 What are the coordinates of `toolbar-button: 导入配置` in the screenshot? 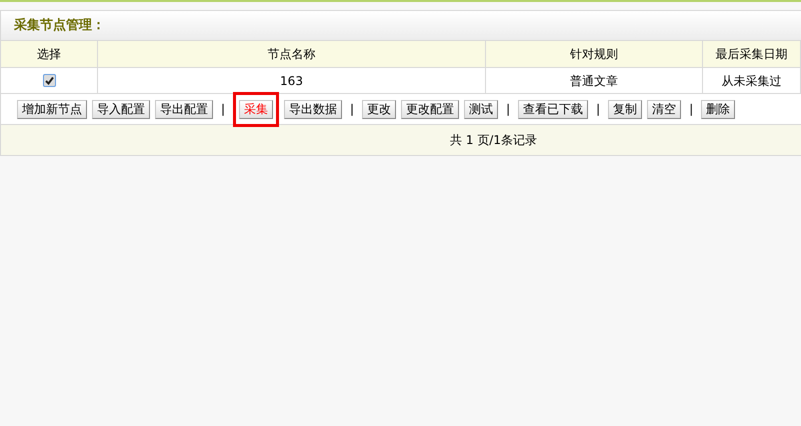 It's located at (121, 109).